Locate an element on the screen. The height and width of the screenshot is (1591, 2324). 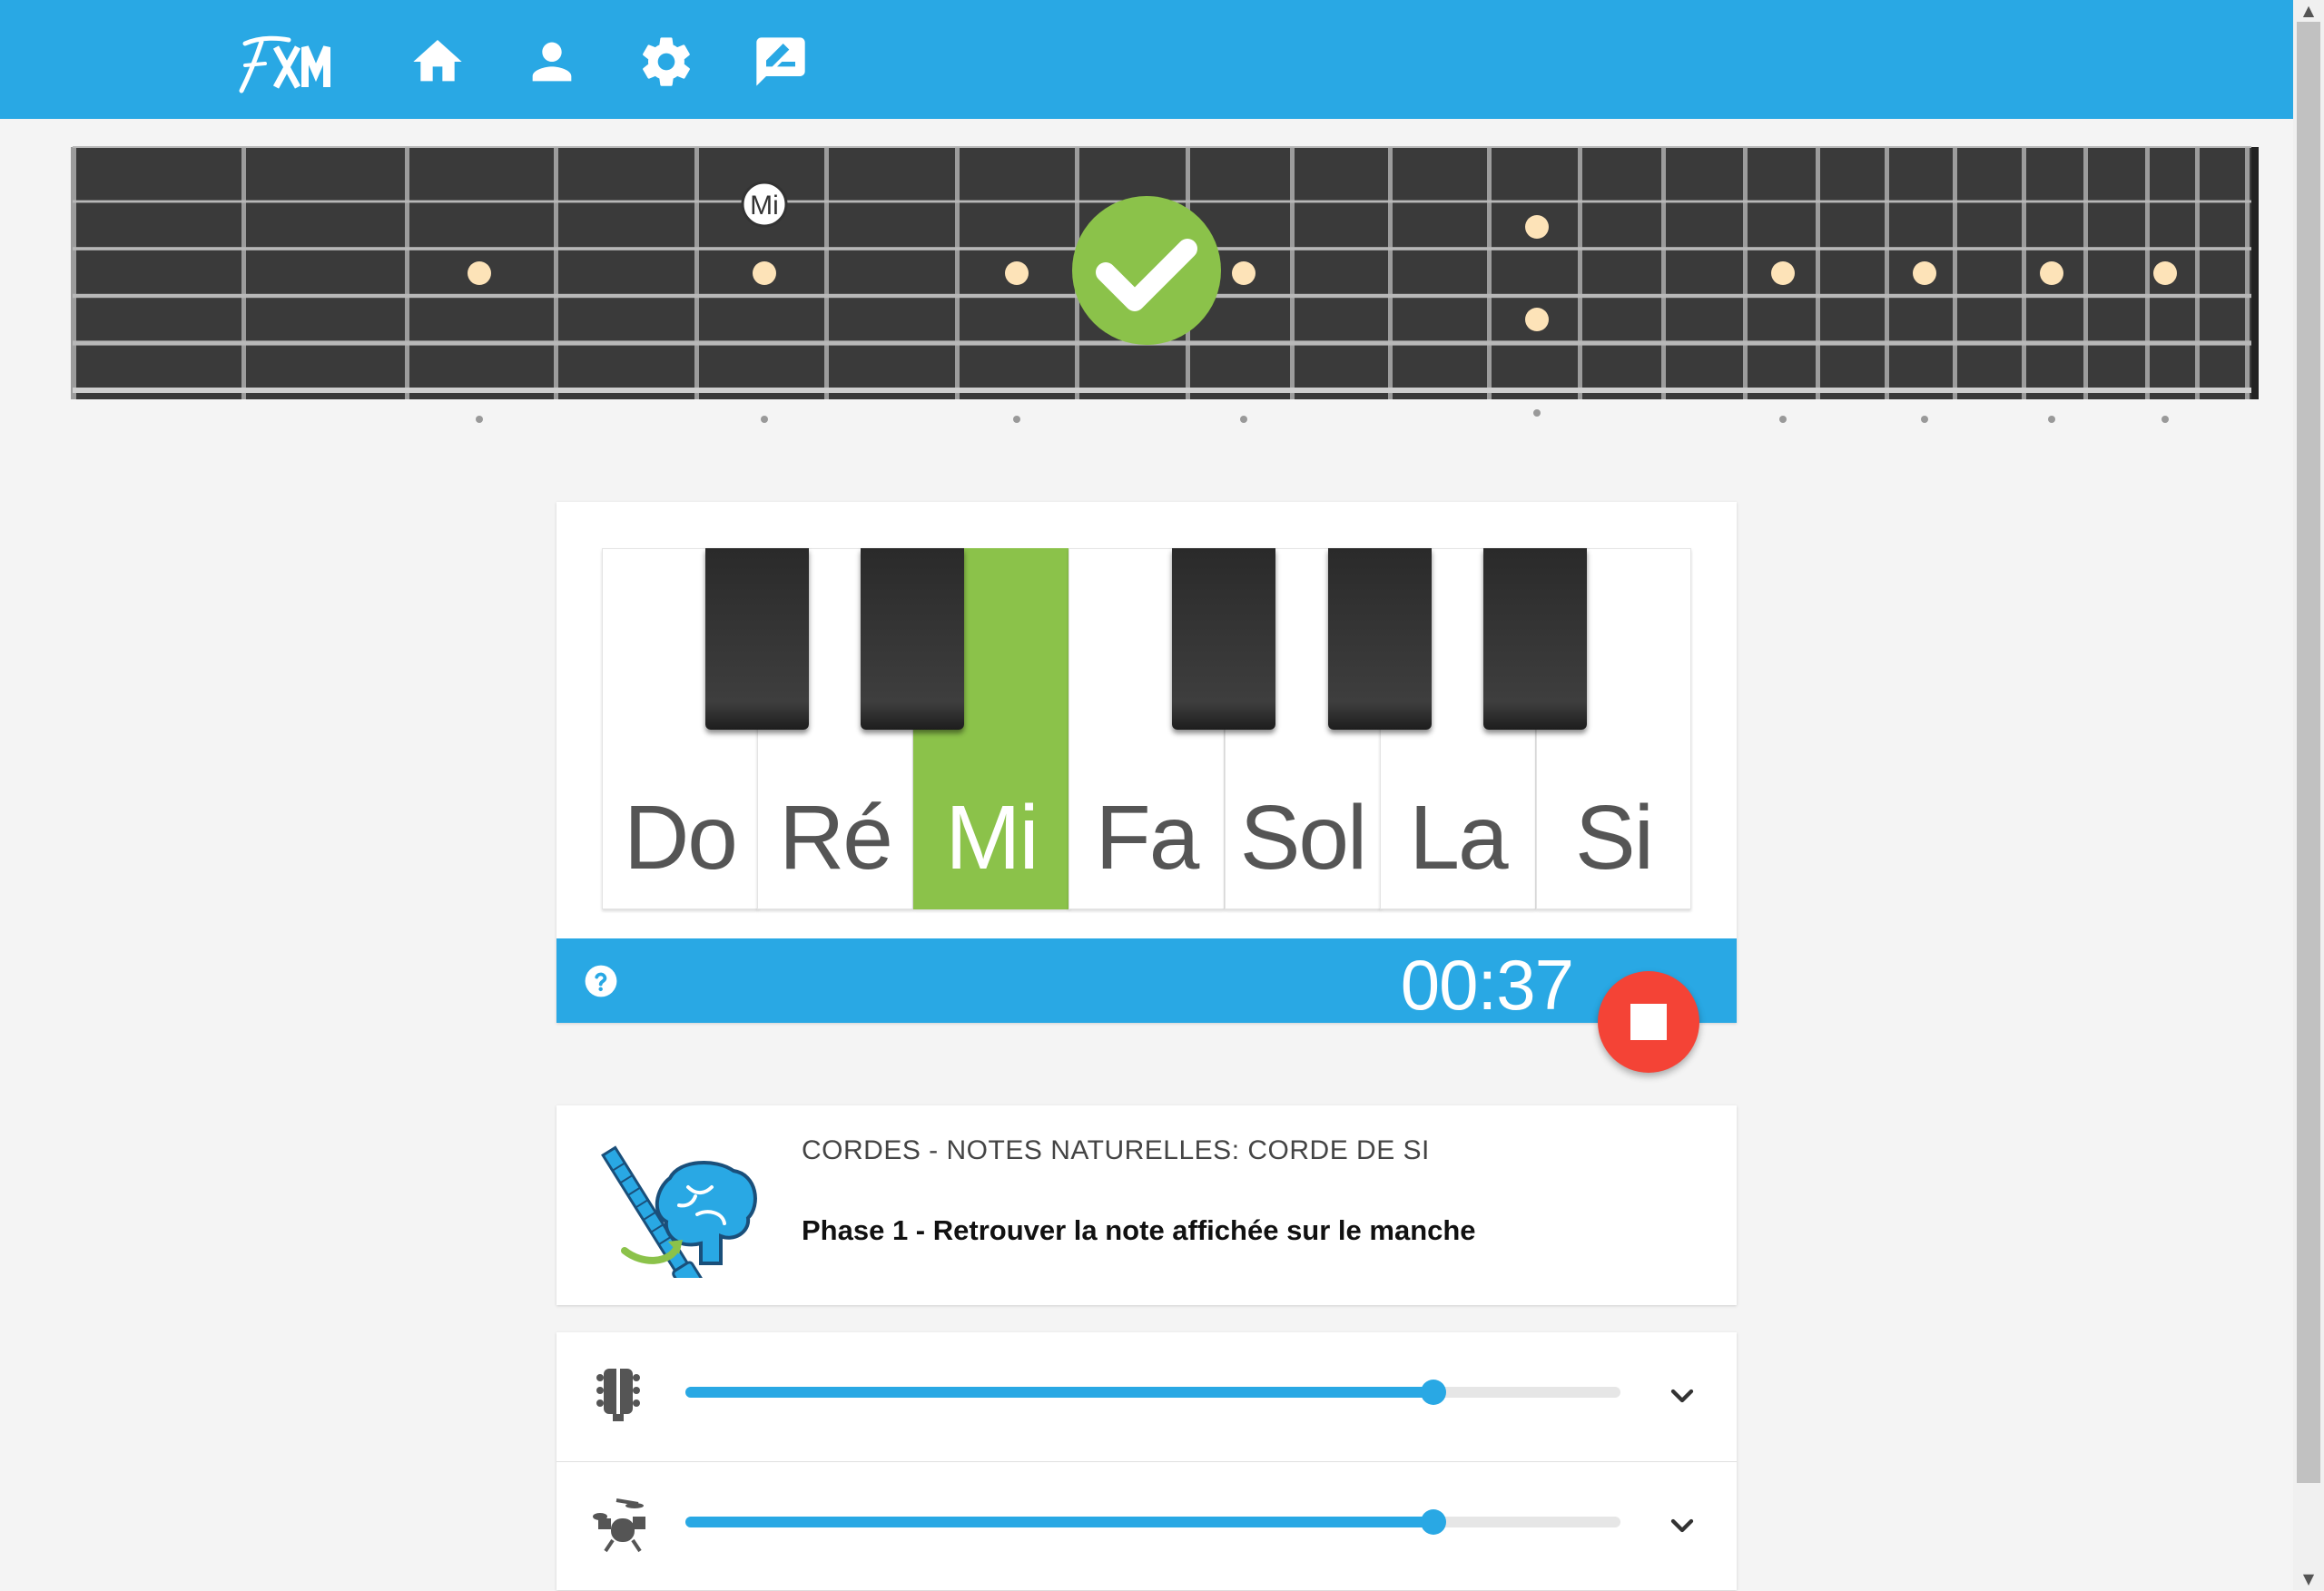
key-label: La is located at coordinates (1458, 838).